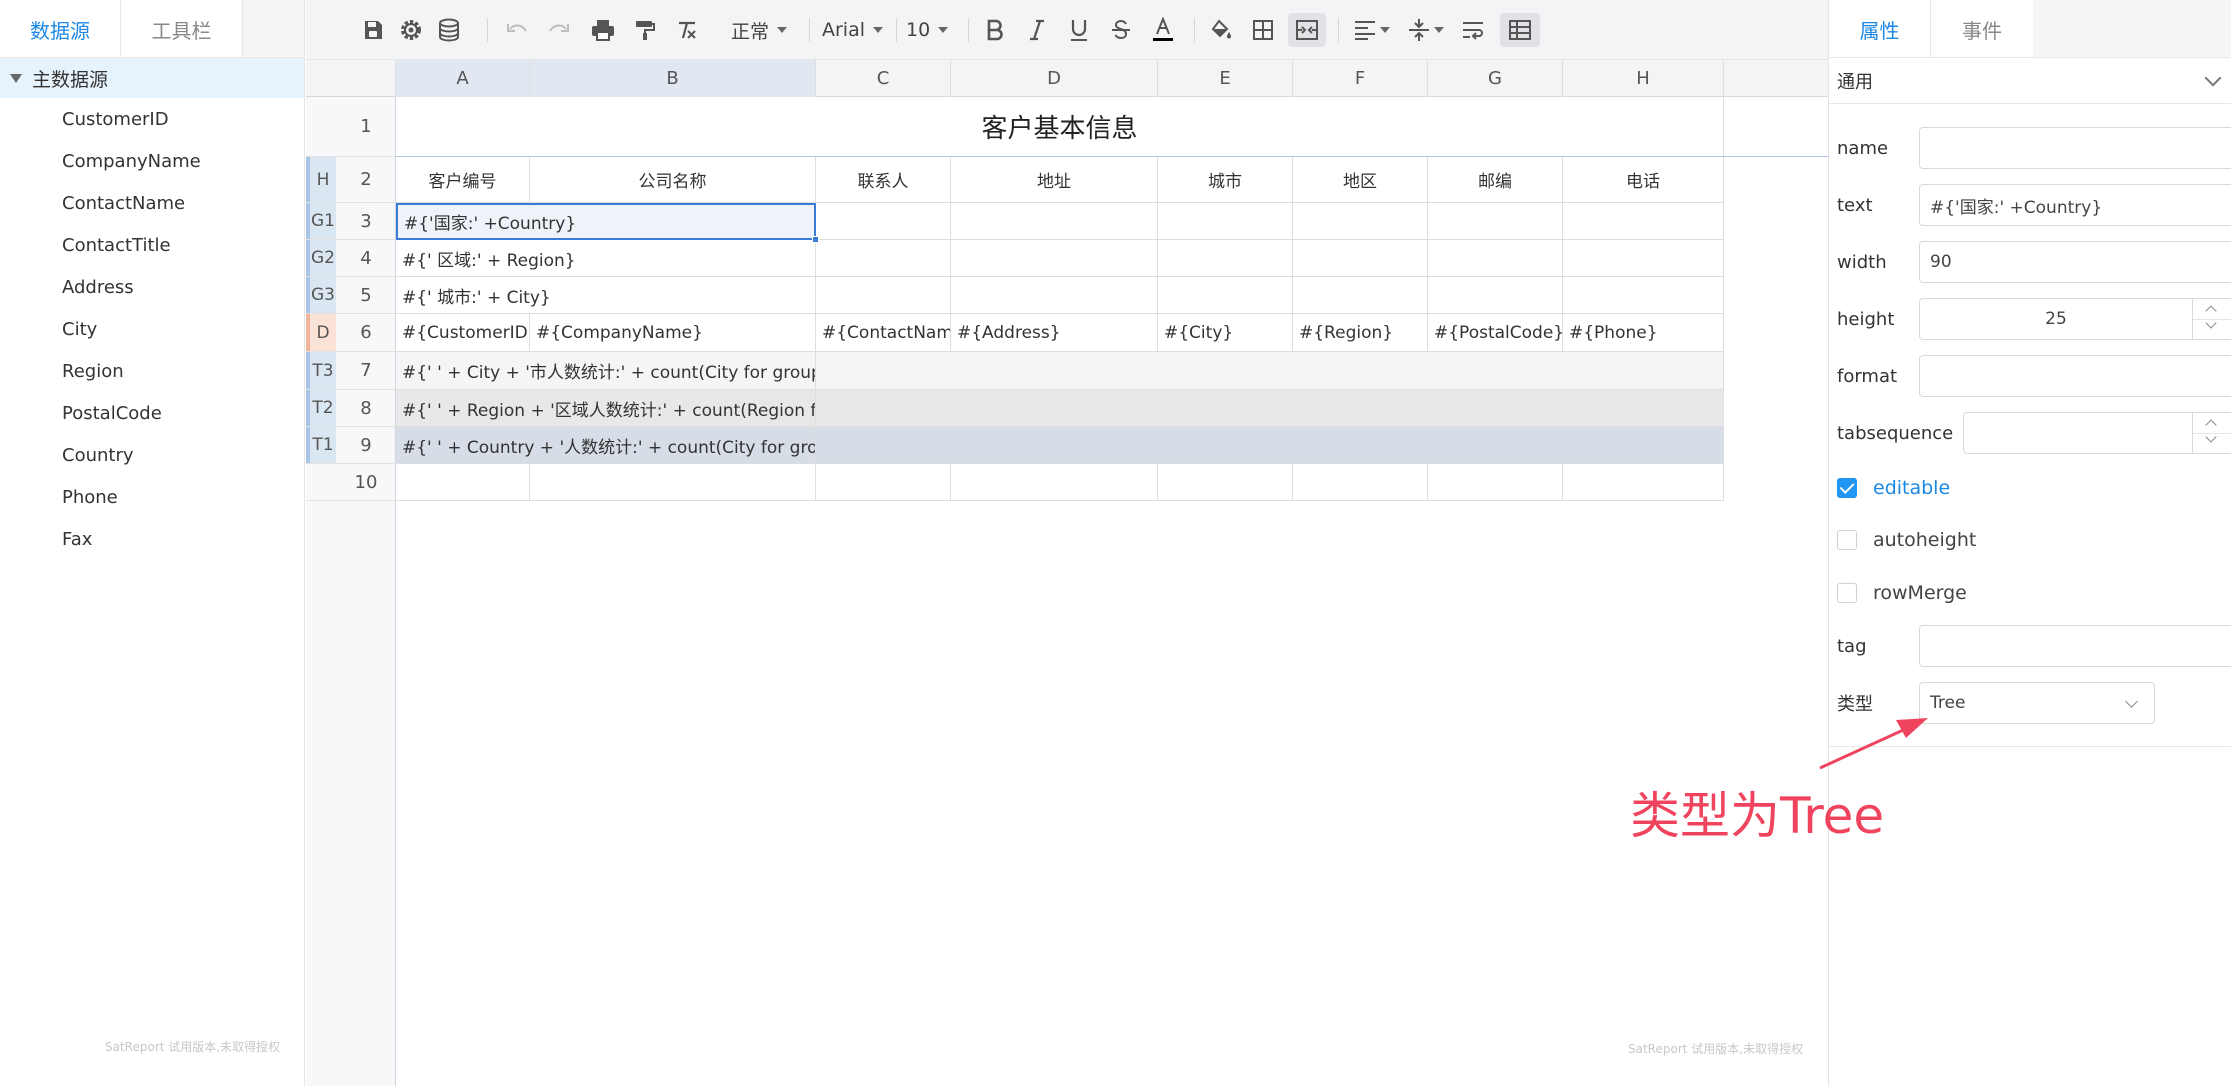 This screenshot has width=2231, height=1086. I want to click on database-icon, so click(449, 30).